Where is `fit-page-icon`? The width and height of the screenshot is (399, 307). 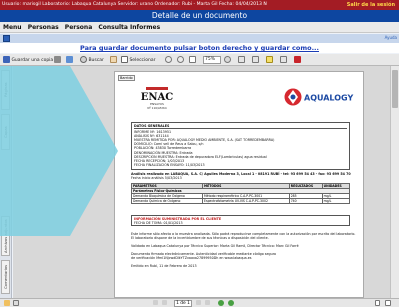
fit-page-icon is located at coordinates (192, 59).